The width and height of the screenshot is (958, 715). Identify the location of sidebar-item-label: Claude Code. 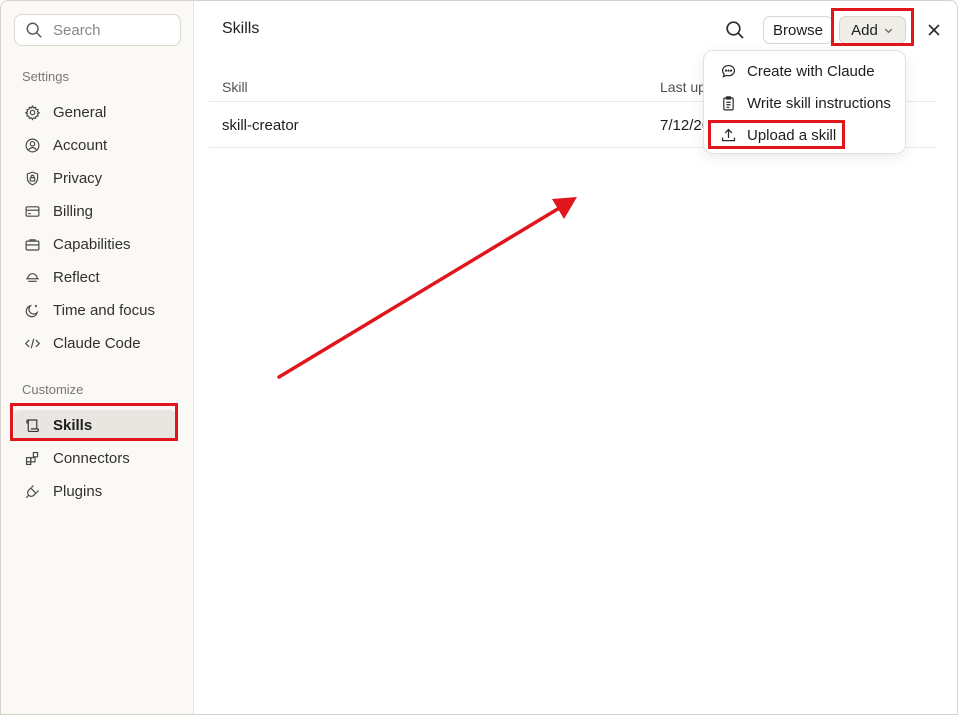
(97, 343).